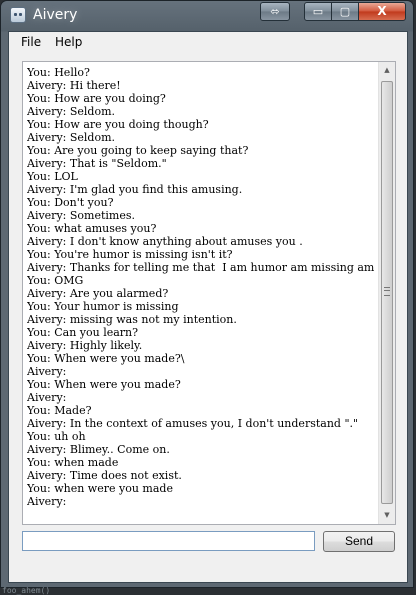 The image size is (416, 595). What do you see at coordinates (96, 98) in the screenshot?
I see `chat-message-line: You: How are you doing?` at bounding box center [96, 98].